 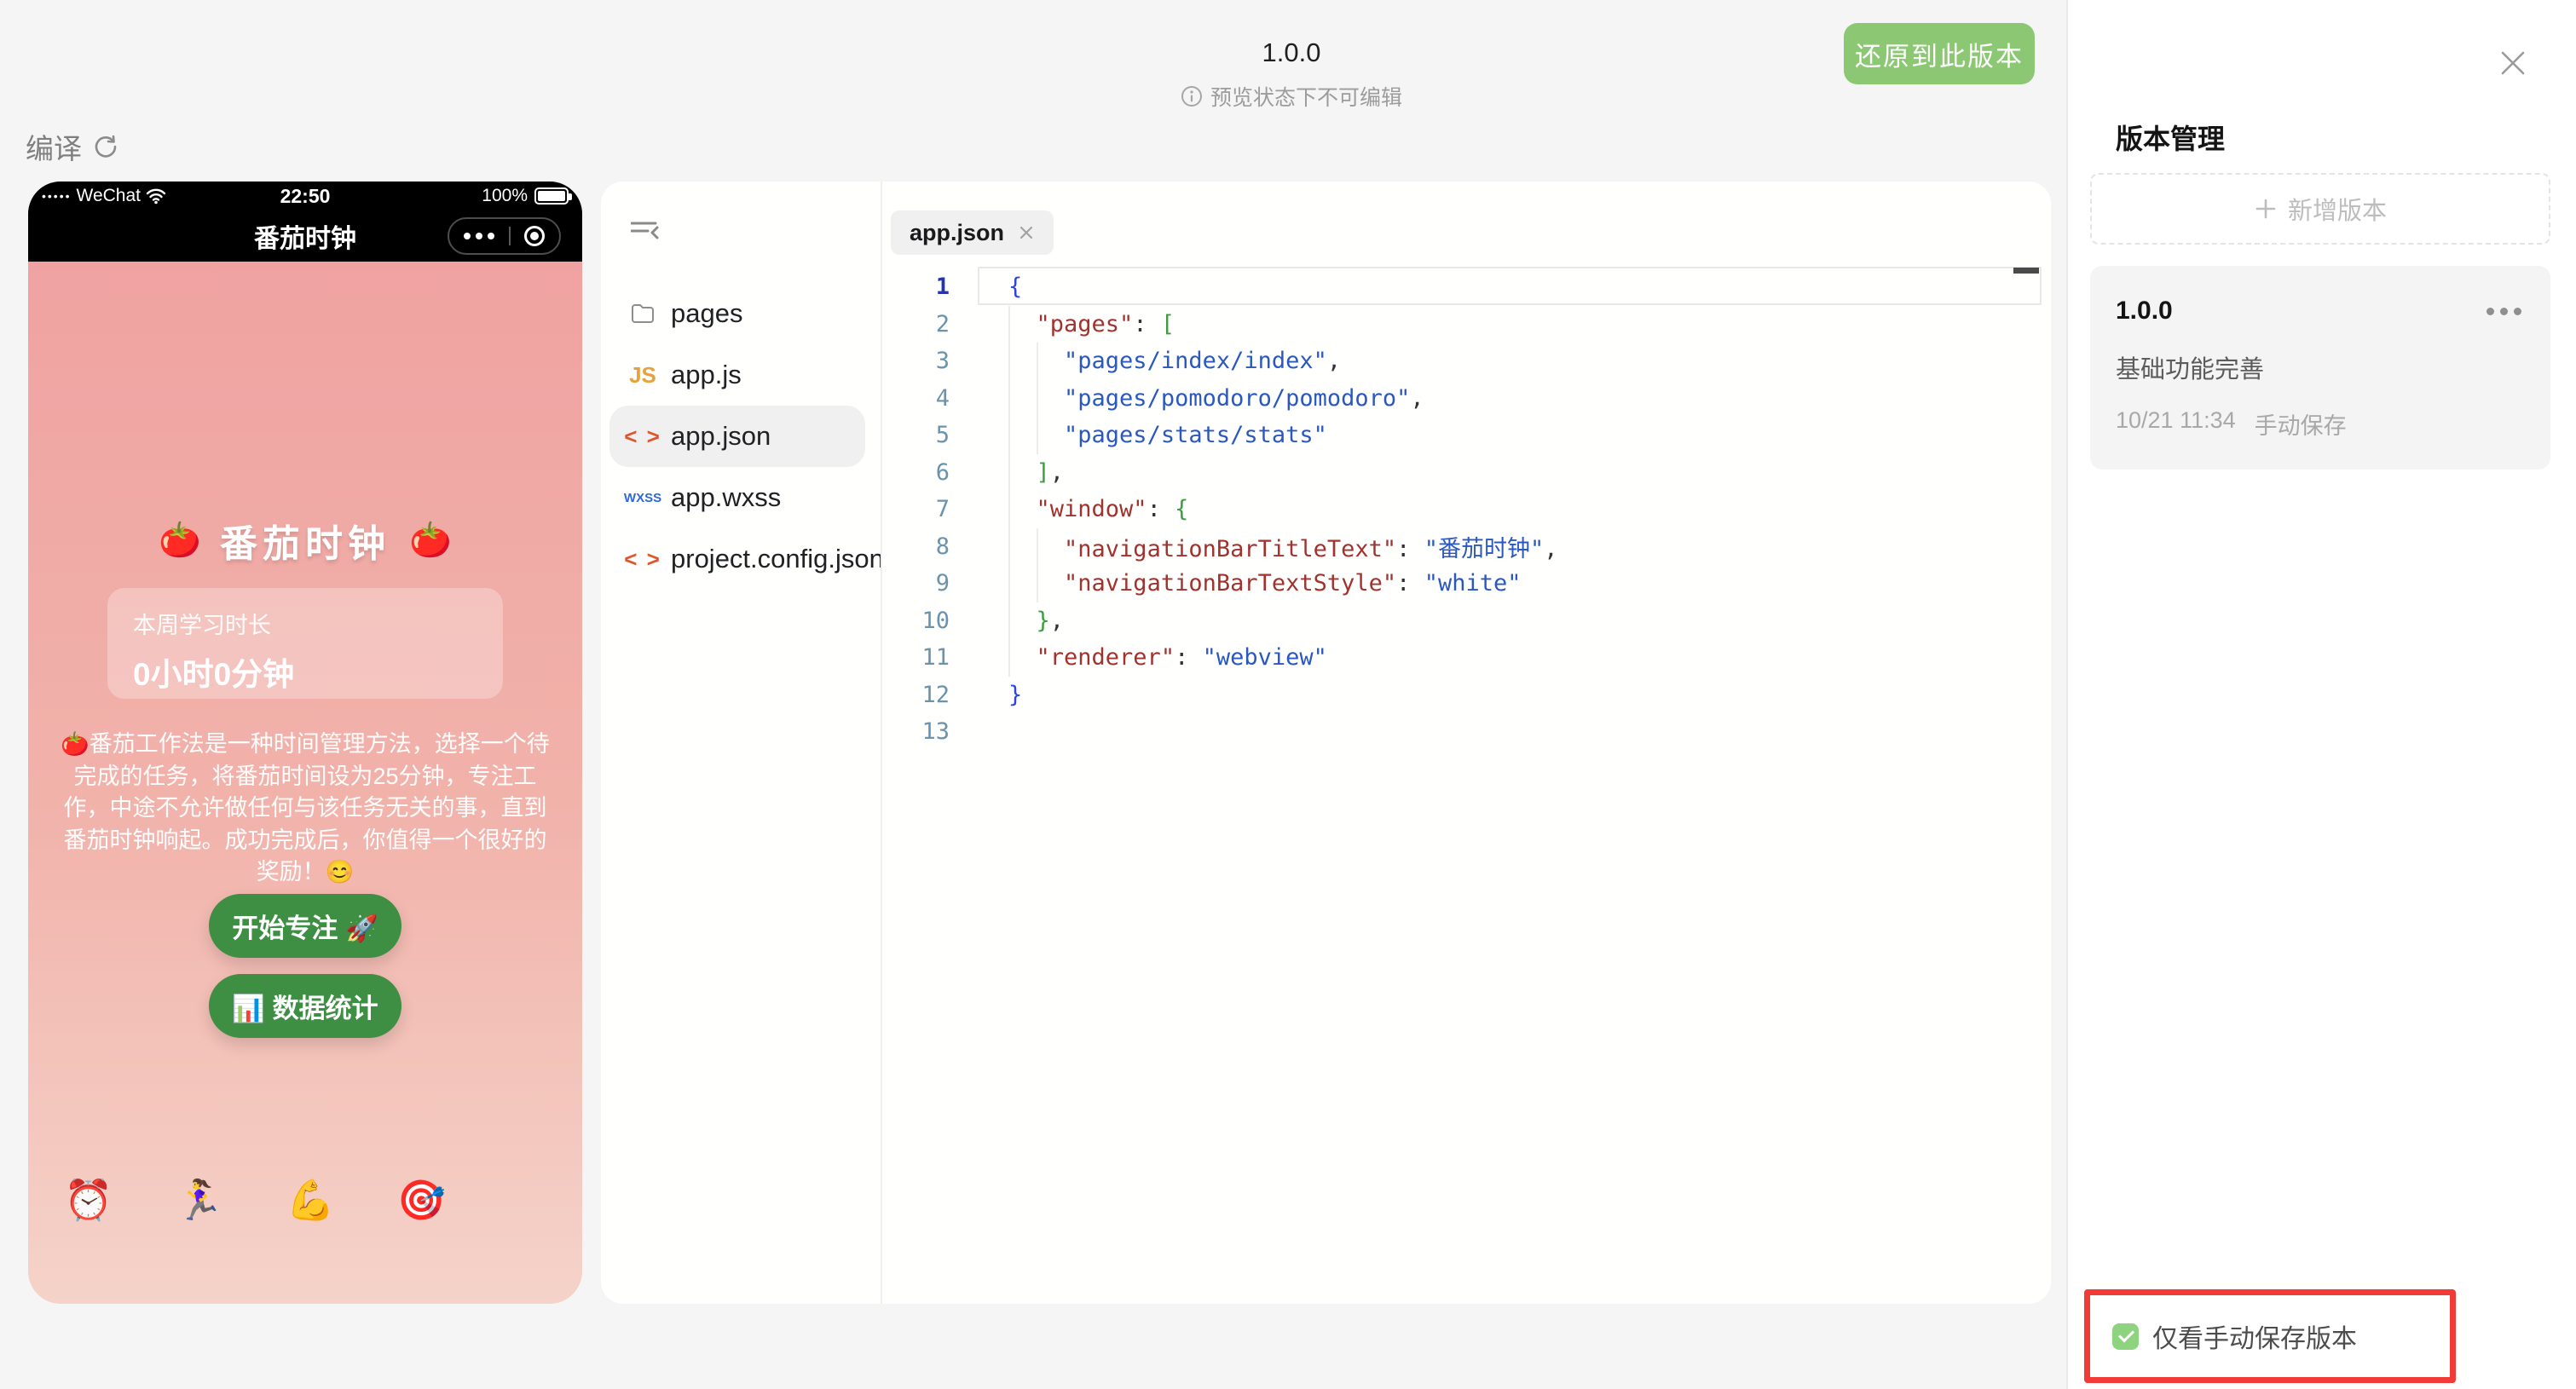 I want to click on carrier-label: WeChat, so click(x=108, y=195).